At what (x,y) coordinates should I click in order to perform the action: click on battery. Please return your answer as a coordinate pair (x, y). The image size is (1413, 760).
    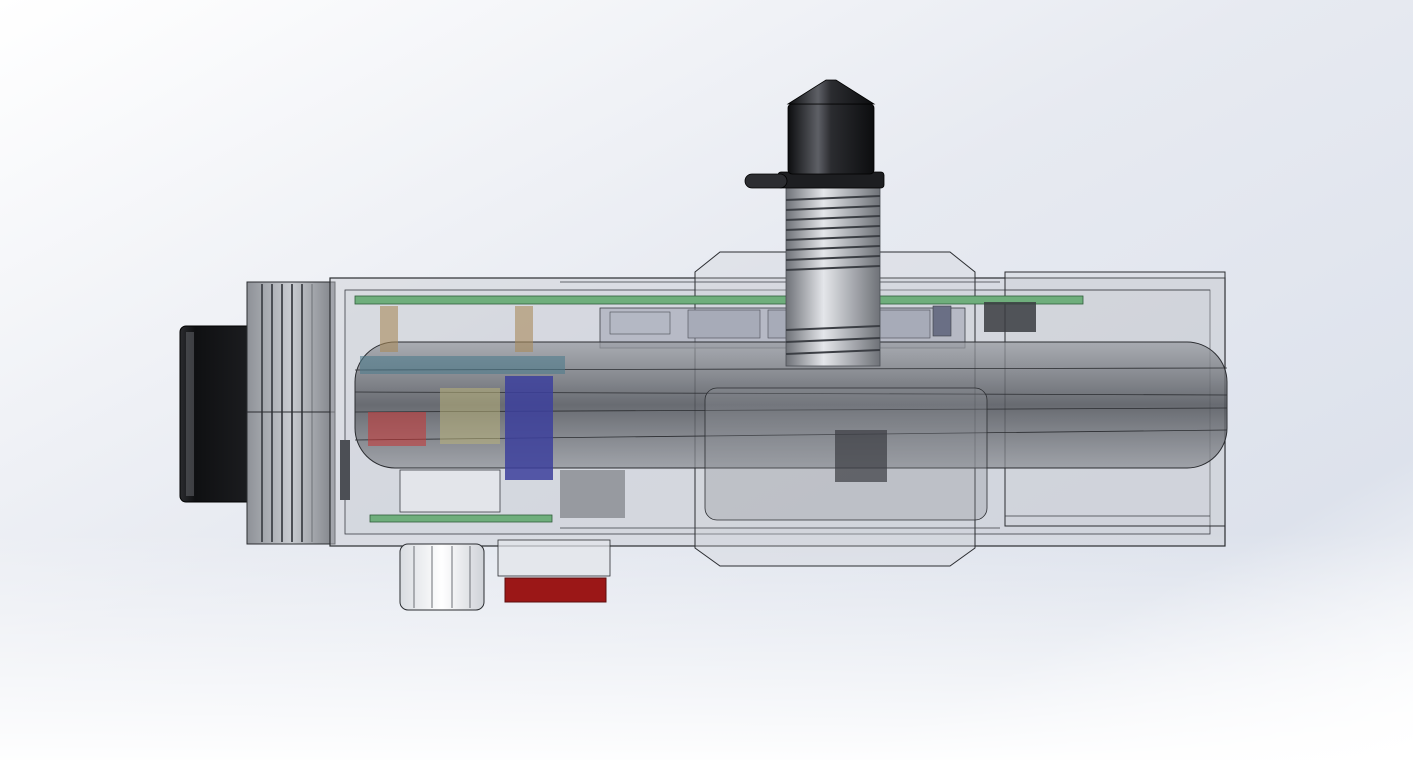
    Looking at the image, I should click on (529, 428).